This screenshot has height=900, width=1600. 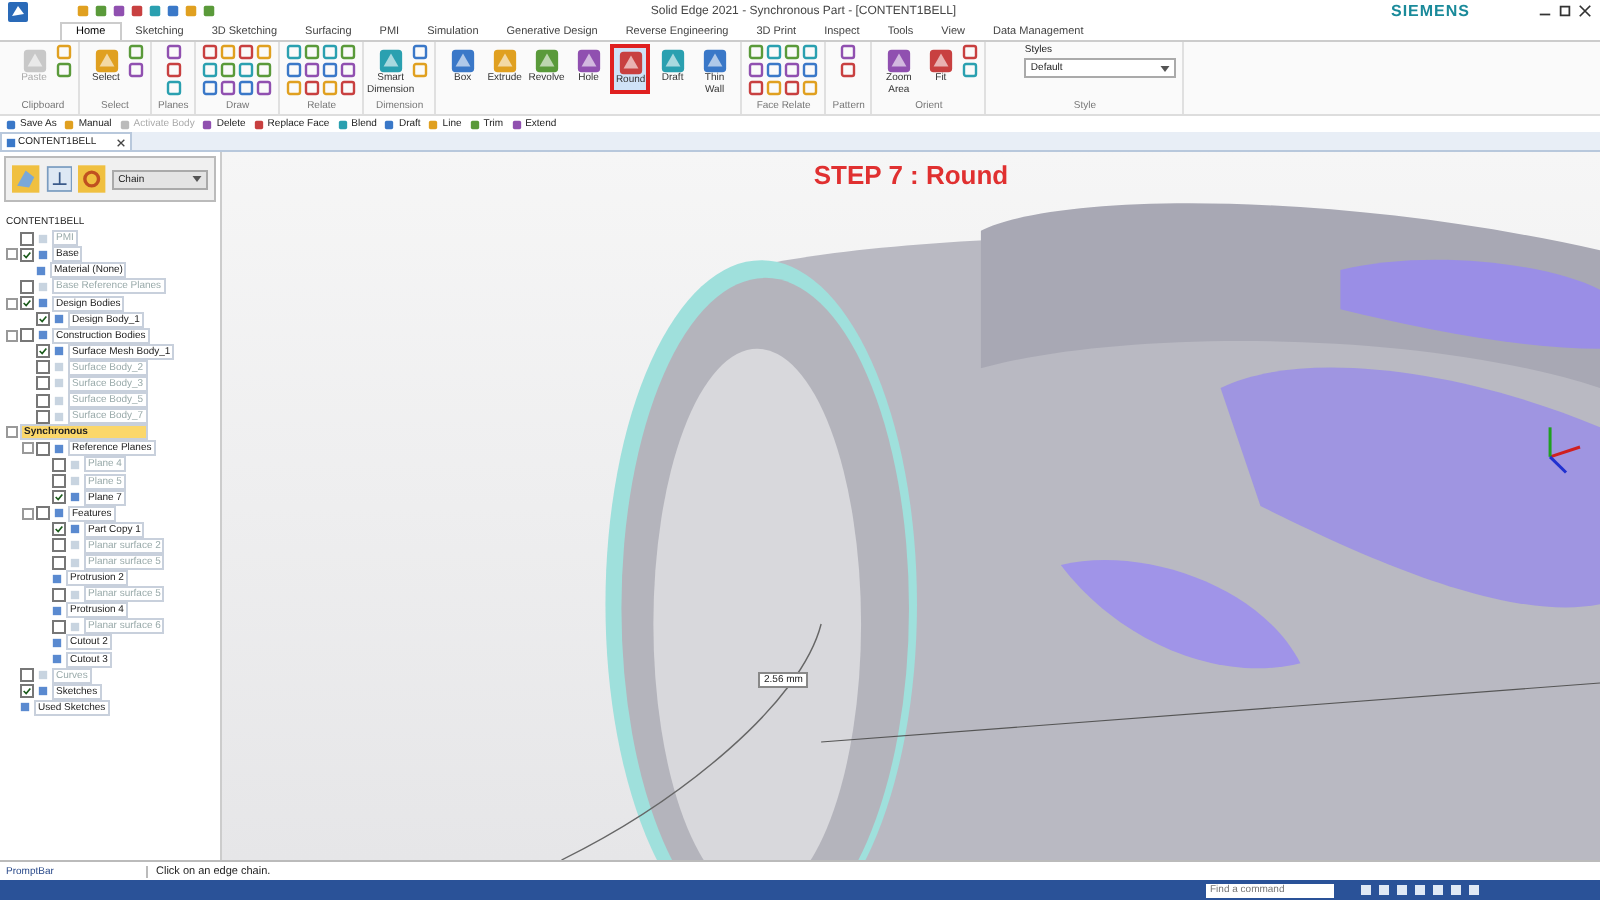 What do you see at coordinates (1564, 450) in the screenshot?
I see `axis-triad-icon` at bounding box center [1564, 450].